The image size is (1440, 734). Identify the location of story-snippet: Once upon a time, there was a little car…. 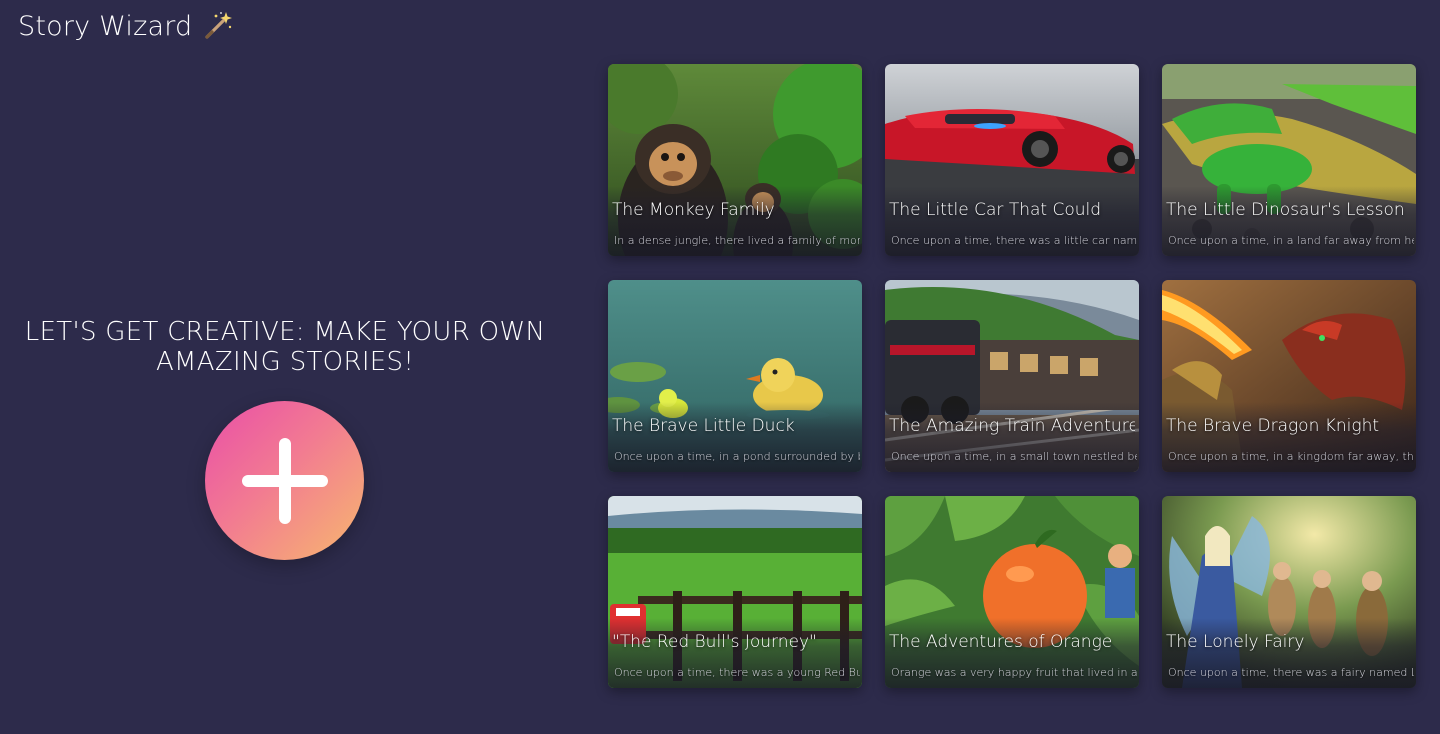
(1014, 240).